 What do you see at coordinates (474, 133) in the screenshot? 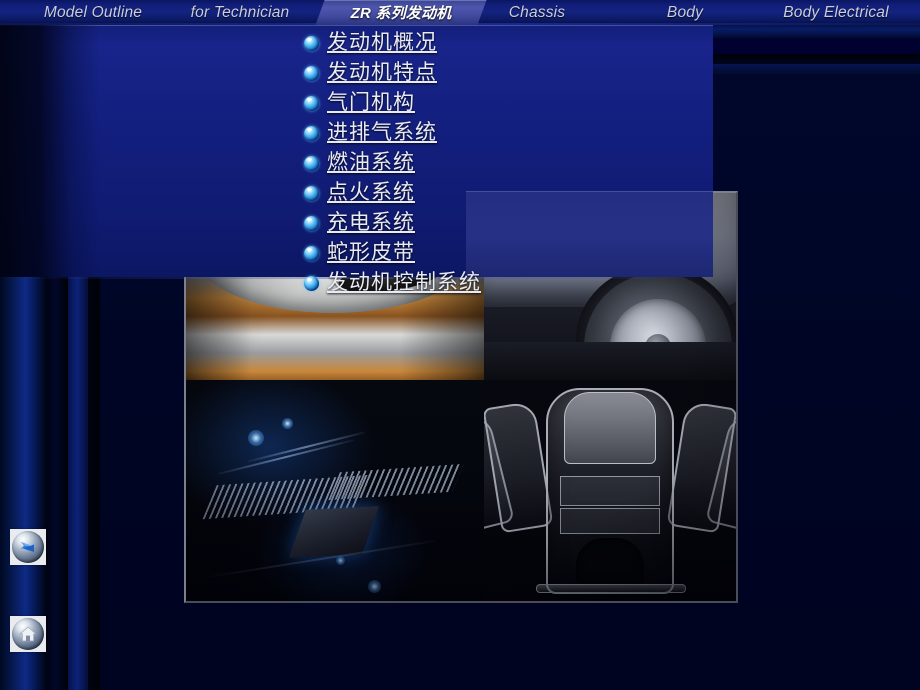
I see `menu-item-intake-exhaust-system: 进排气系统` at bounding box center [474, 133].